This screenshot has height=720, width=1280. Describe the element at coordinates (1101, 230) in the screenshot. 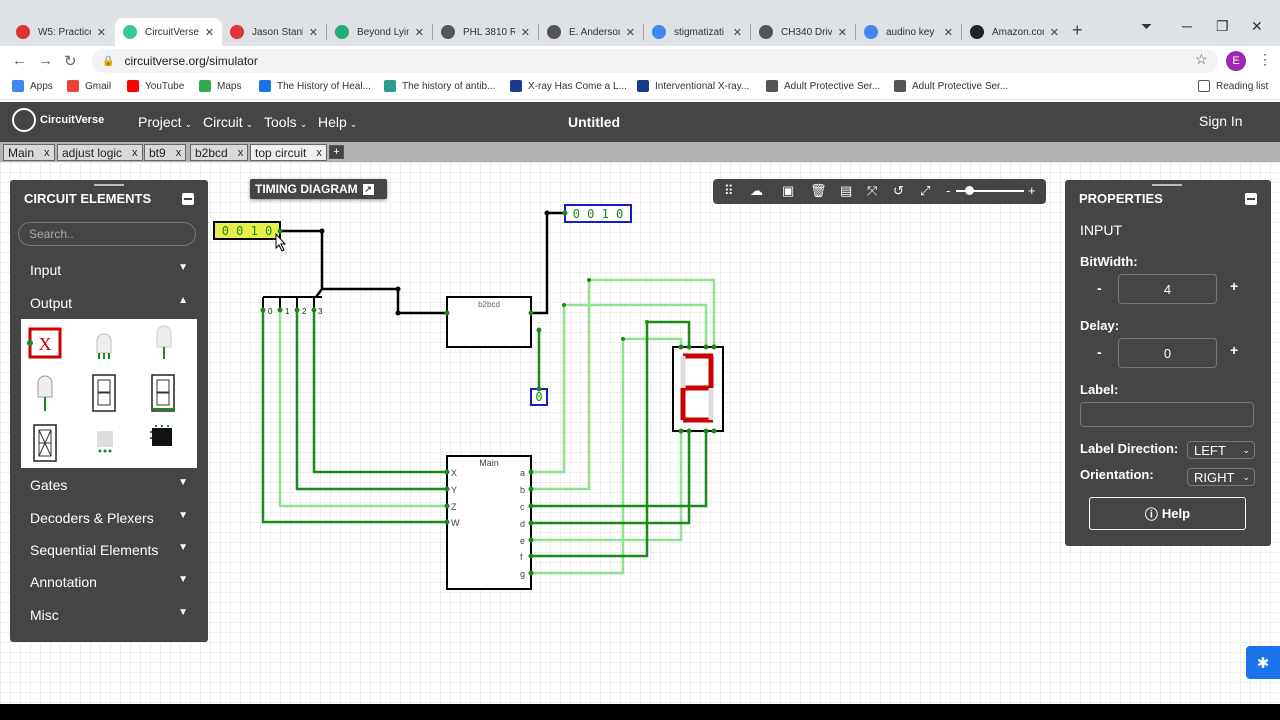

I see `element-type: INPUT` at that location.